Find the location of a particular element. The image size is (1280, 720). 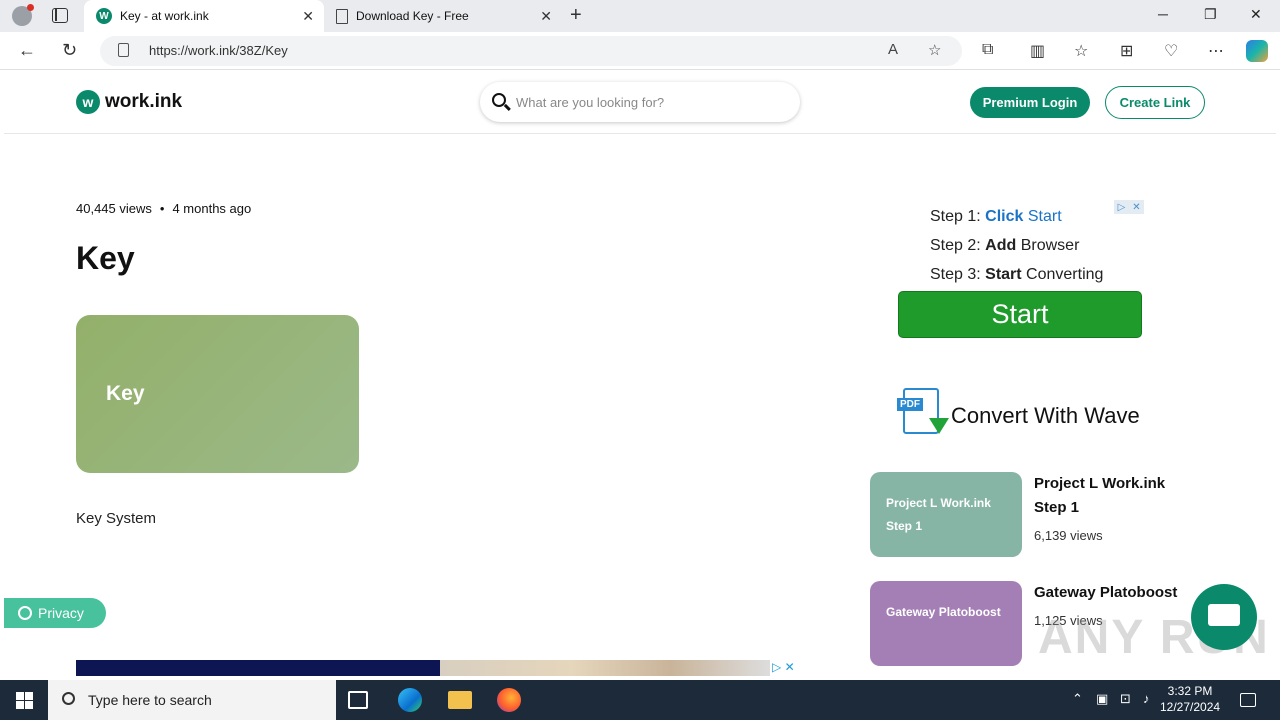

tab-title: Download Key - Free is located at coordinates (412, 16).